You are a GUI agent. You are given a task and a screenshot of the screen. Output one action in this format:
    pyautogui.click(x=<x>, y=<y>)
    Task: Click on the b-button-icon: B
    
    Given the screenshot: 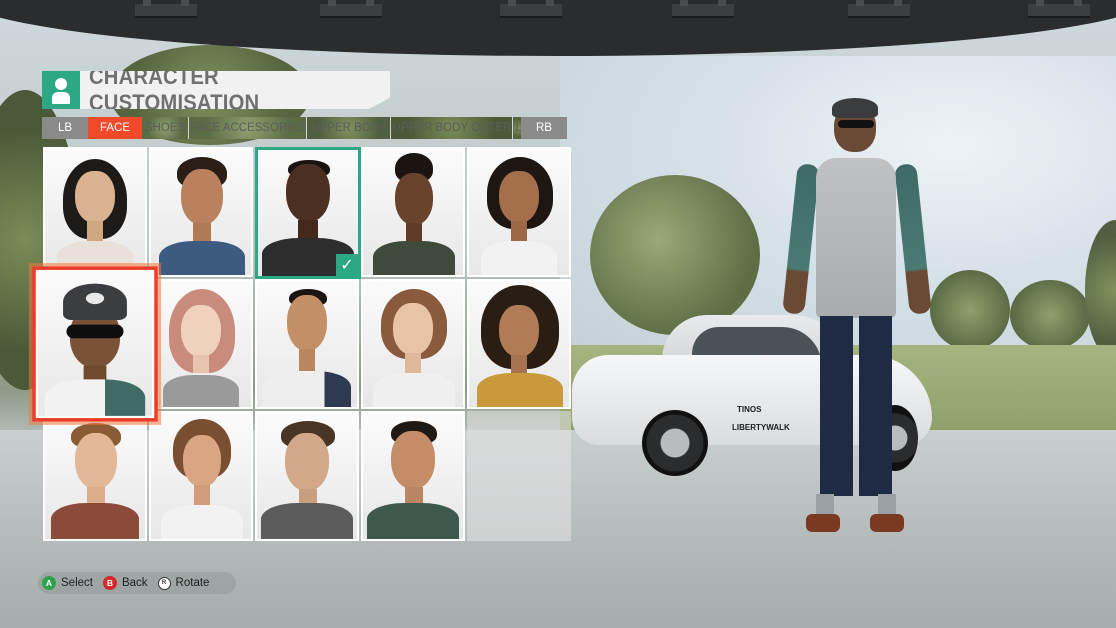 What is the action you would take?
    pyautogui.click(x=109, y=583)
    